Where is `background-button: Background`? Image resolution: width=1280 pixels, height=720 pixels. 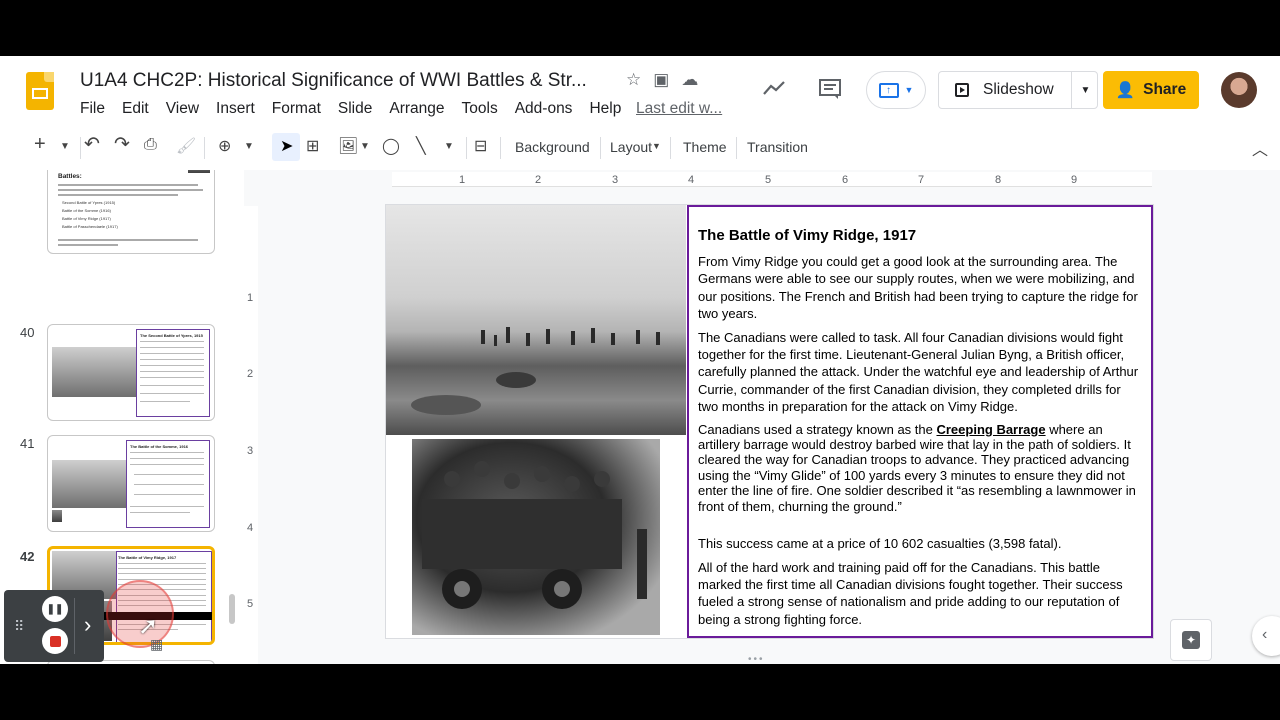 background-button: Background is located at coordinates (552, 147).